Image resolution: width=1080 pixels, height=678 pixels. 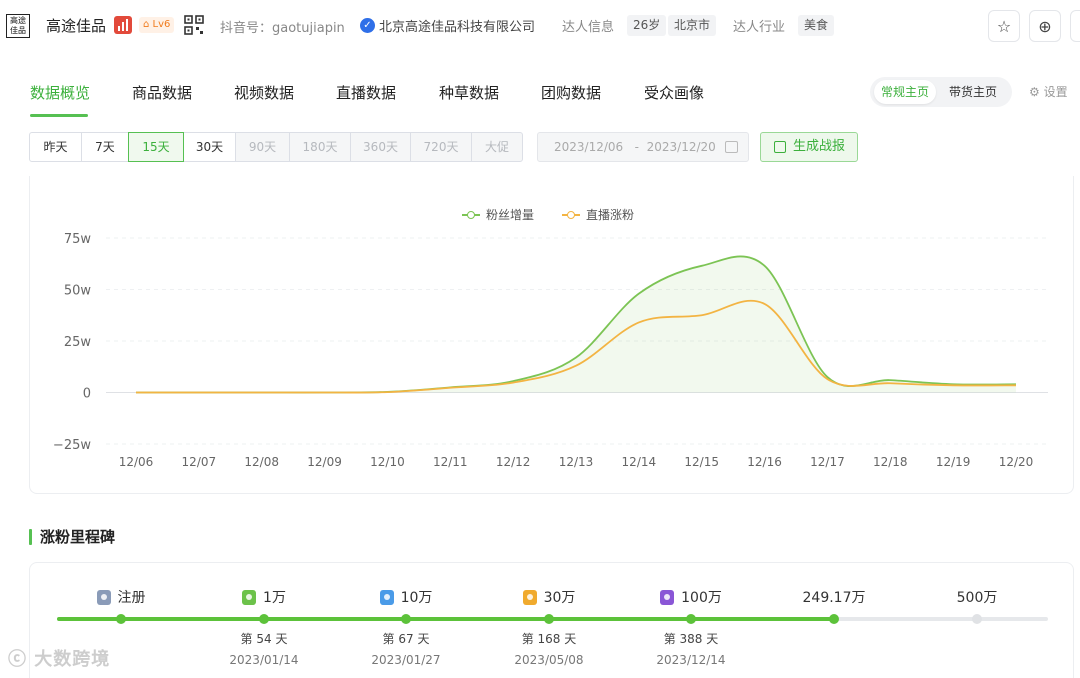 What do you see at coordinates (72, 537) in the screenshot?
I see `milestone-section-title: 涨粉里程碑` at bounding box center [72, 537].